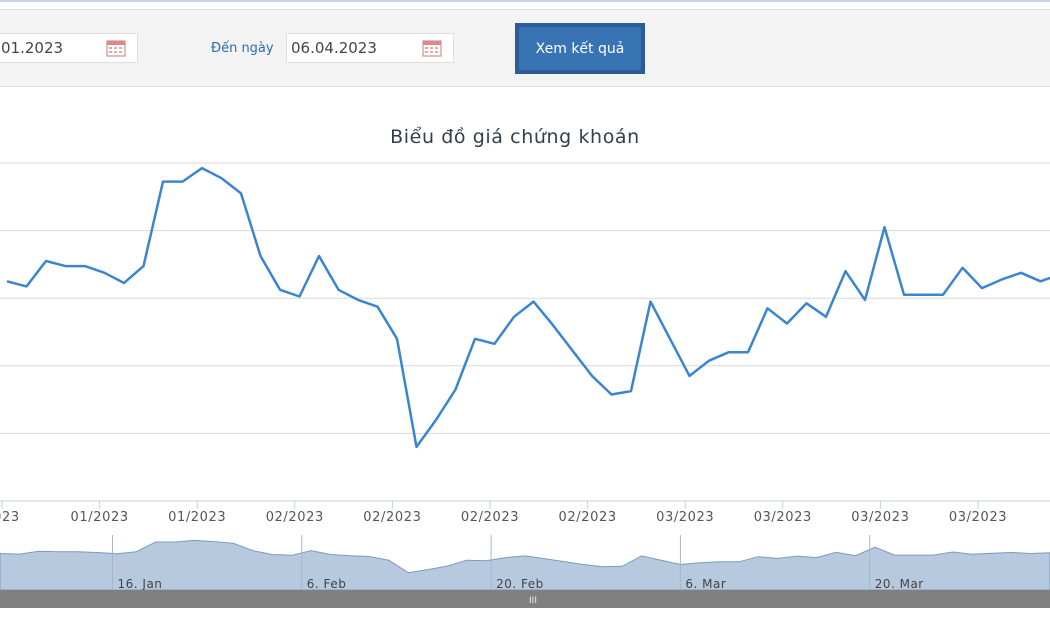 This screenshot has width=1050, height=630. What do you see at coordinates (334, 48) in the screenshot?
I see `to-date-value: 06.04.2023` at bounding box center [334, 48].